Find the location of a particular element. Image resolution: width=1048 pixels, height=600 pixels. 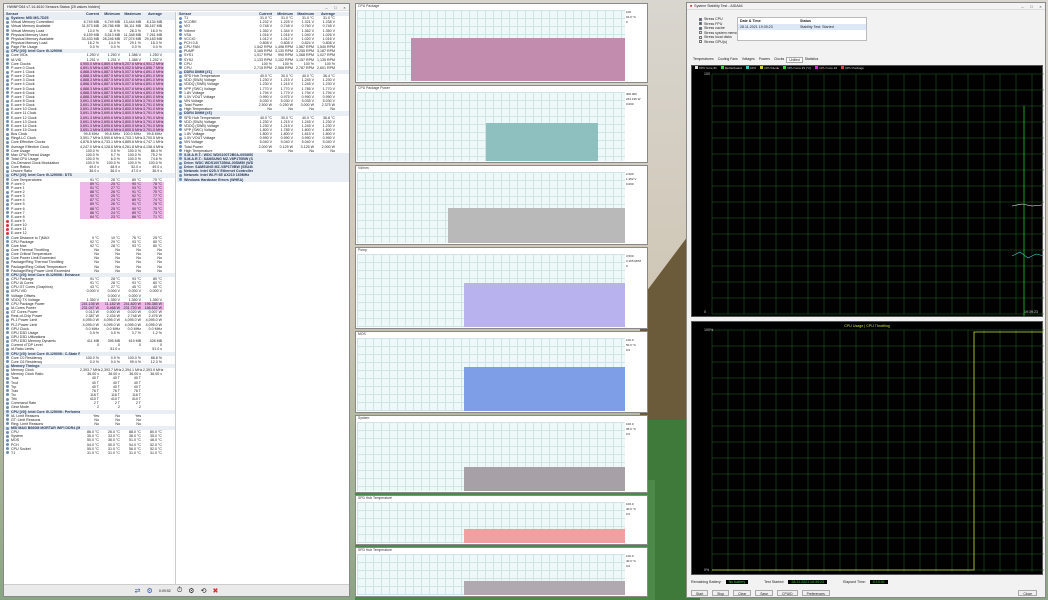

cpu-usage-graph: CPU Usage | CPU Throttling 100% 0% is located at coordinates (867, 448).